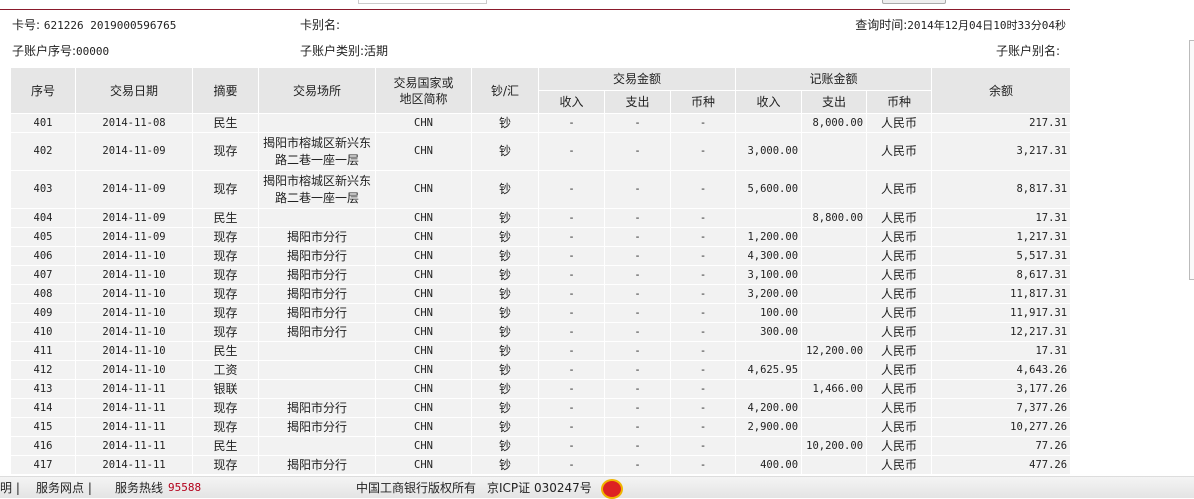 The image size is (1194, 499). Describe the element at coordinates (423, 90) in the screenshot. I see `header-country: 交易国家或地区简称` at that location.